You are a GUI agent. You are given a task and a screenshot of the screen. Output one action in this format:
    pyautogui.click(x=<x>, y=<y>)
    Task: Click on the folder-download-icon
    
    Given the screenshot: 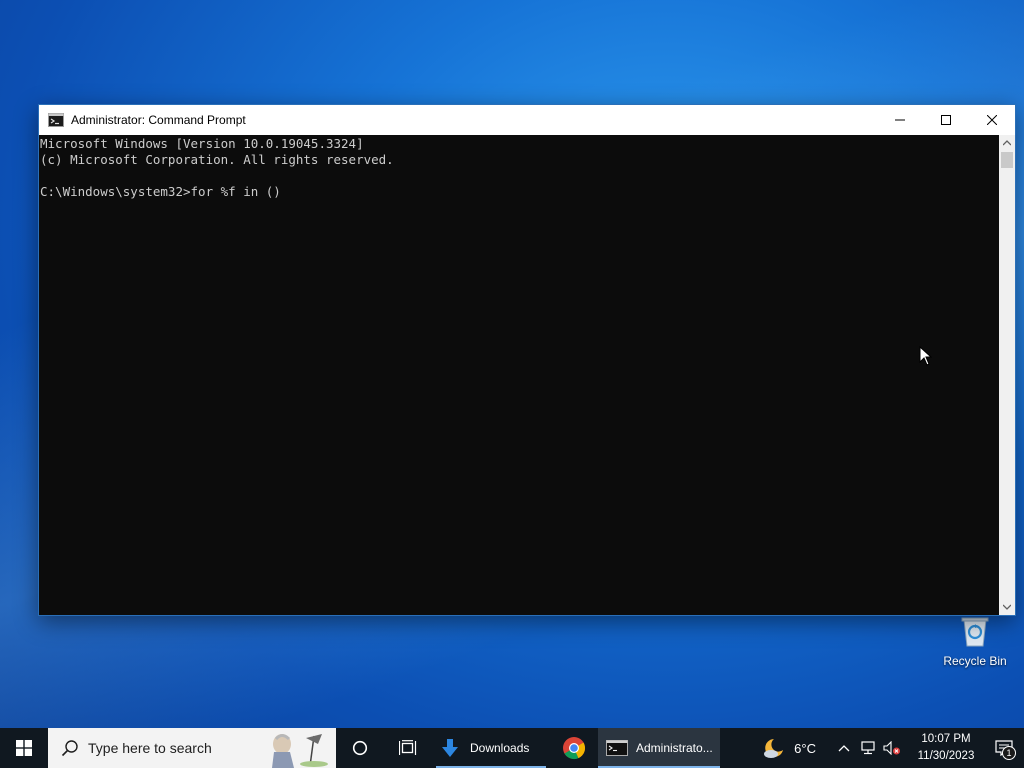 What is the action you would take?
    pyautogui.click(x=450, y=748)
    